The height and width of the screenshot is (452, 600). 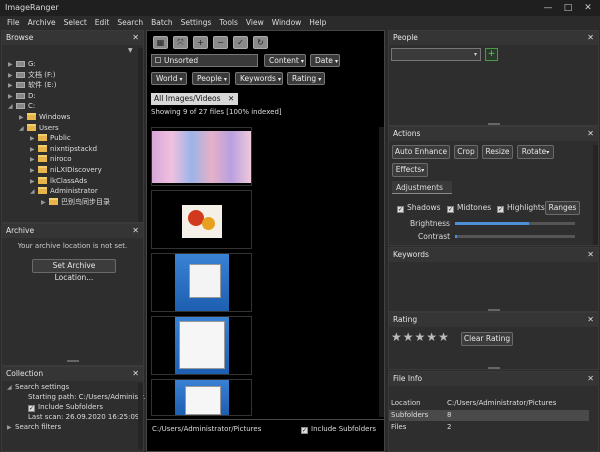 I want to click on world-dropdown: World, so click(x=169, y=78).